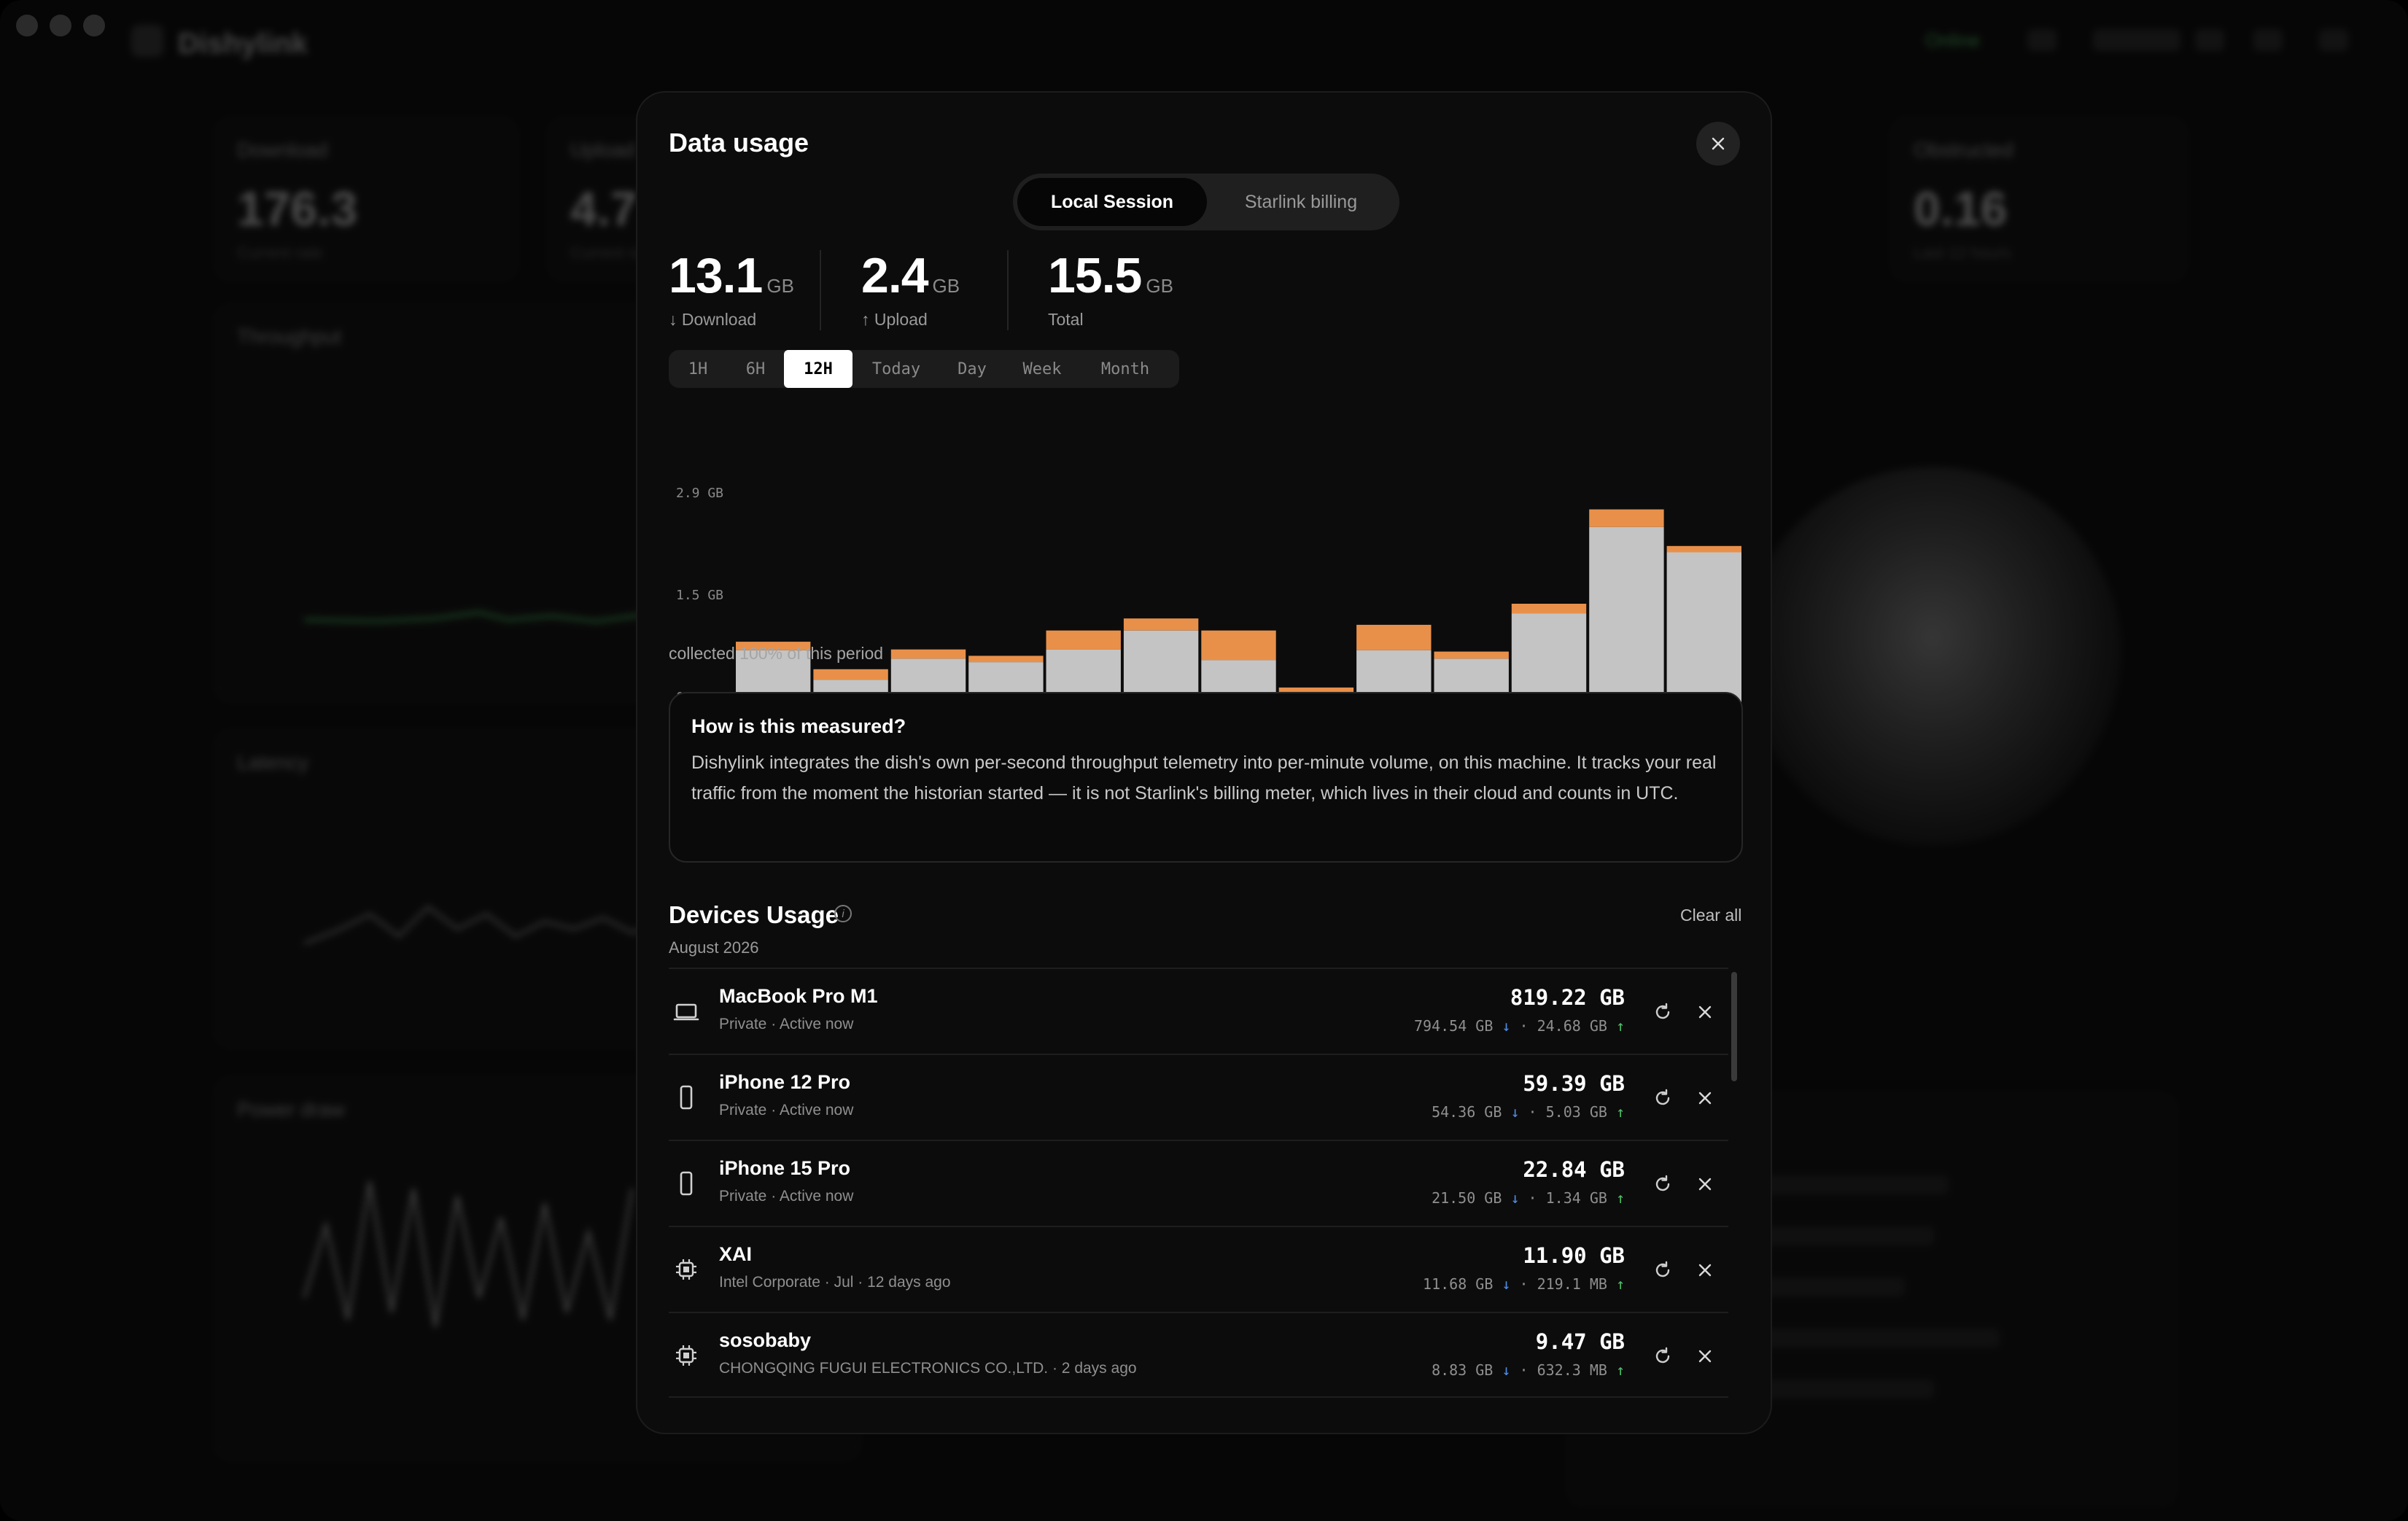  I want to click on y-tick-label: 1.5 GB, so click(699, 595).